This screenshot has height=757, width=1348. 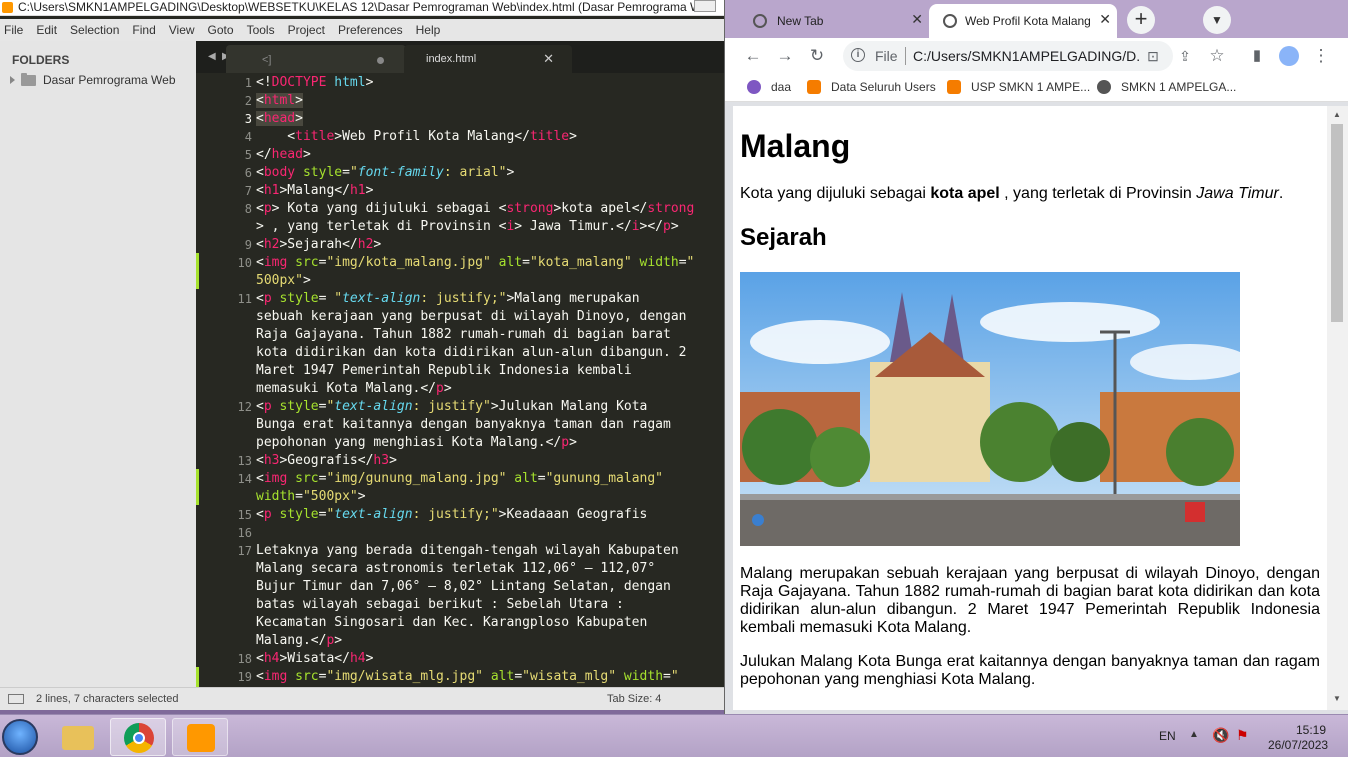 I want to click on menu-file: File, so click(x=13, y=30).